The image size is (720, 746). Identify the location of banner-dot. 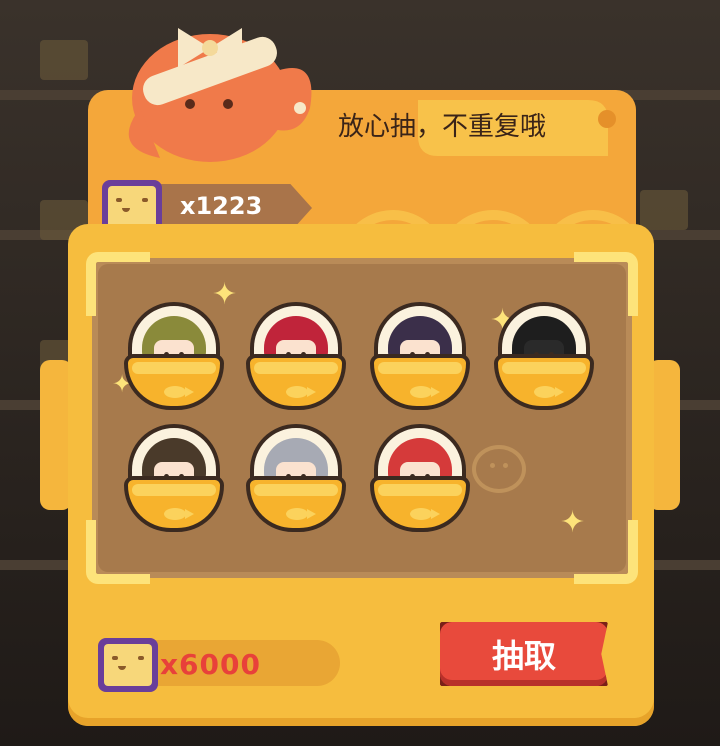
(607, 119).